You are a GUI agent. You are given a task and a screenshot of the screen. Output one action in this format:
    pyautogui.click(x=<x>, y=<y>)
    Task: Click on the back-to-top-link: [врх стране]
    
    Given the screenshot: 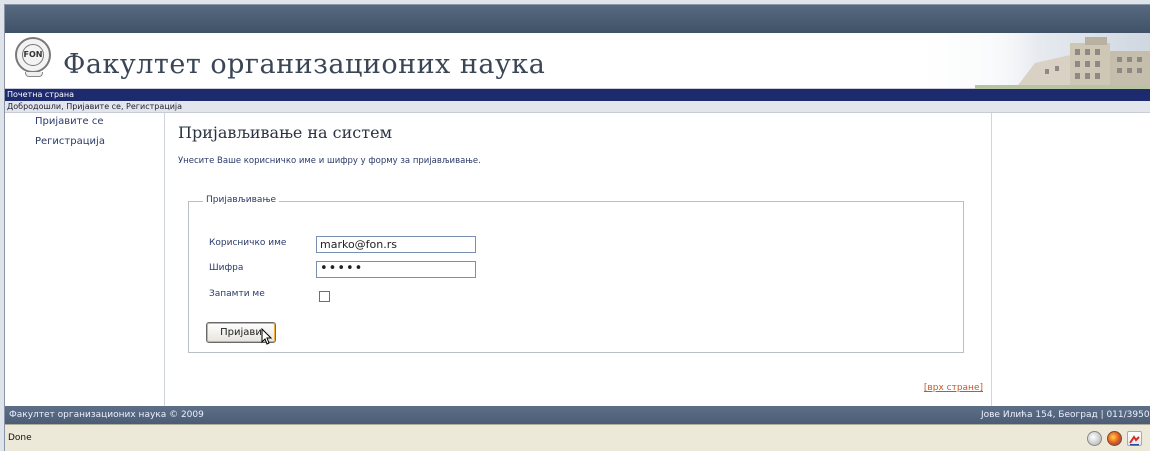 What is the action you would take?
    pyautogui.click(x=953, y=388)
    